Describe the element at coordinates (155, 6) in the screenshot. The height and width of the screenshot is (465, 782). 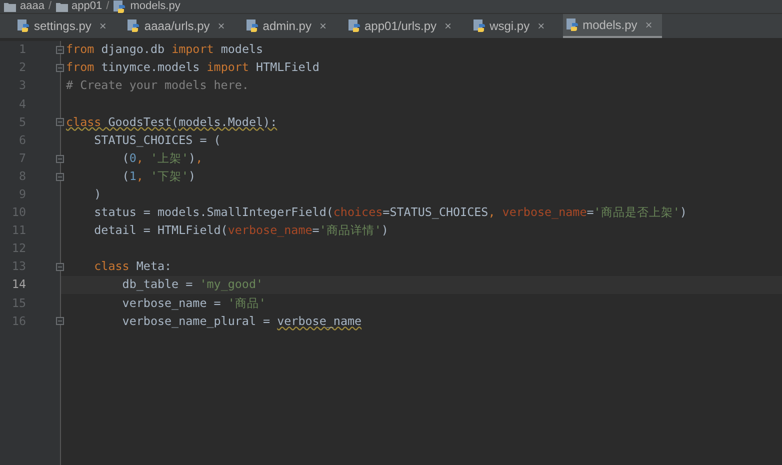
I see `breadcrumb-item: models.py` at that location.